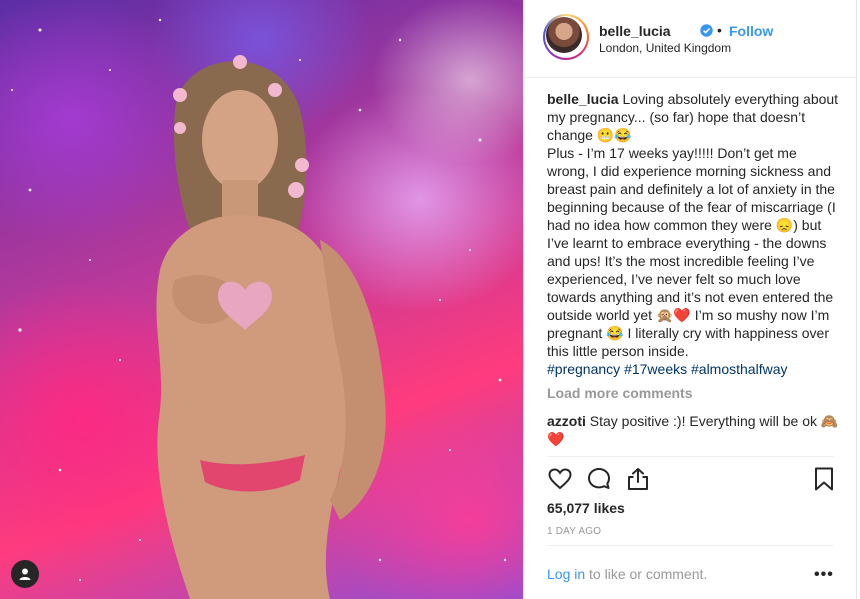 The width and height of the screenshot is (860, 599). What do you see at coordinates (574, 531) in the screenshot?
I see `post-timestamp: 1 DAY AGO` at bounding box center [574, 531].